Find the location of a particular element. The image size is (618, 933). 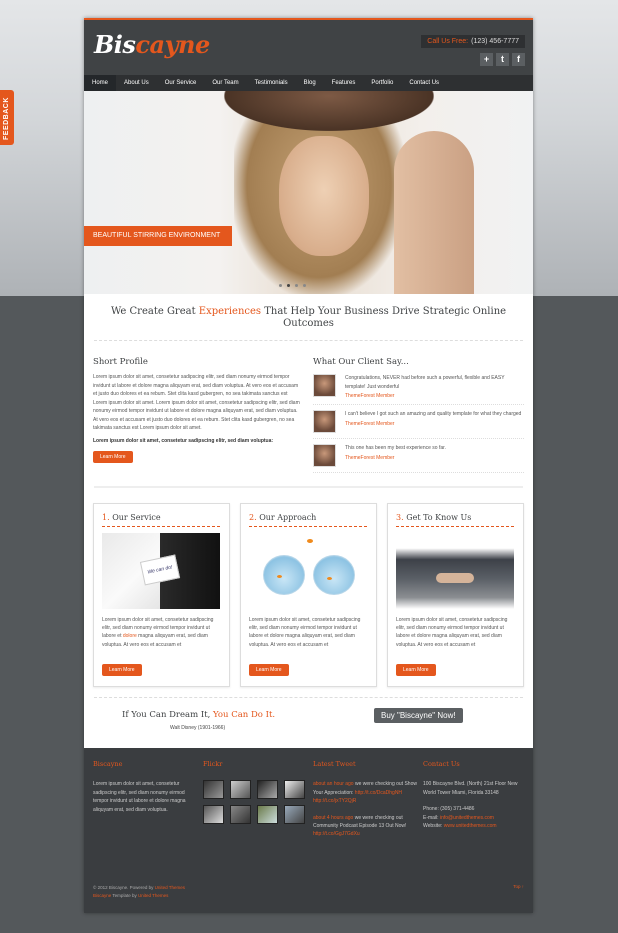

call-us-box: Call Us Free: (123) 456-7777 is located at coordinates (473, 41).